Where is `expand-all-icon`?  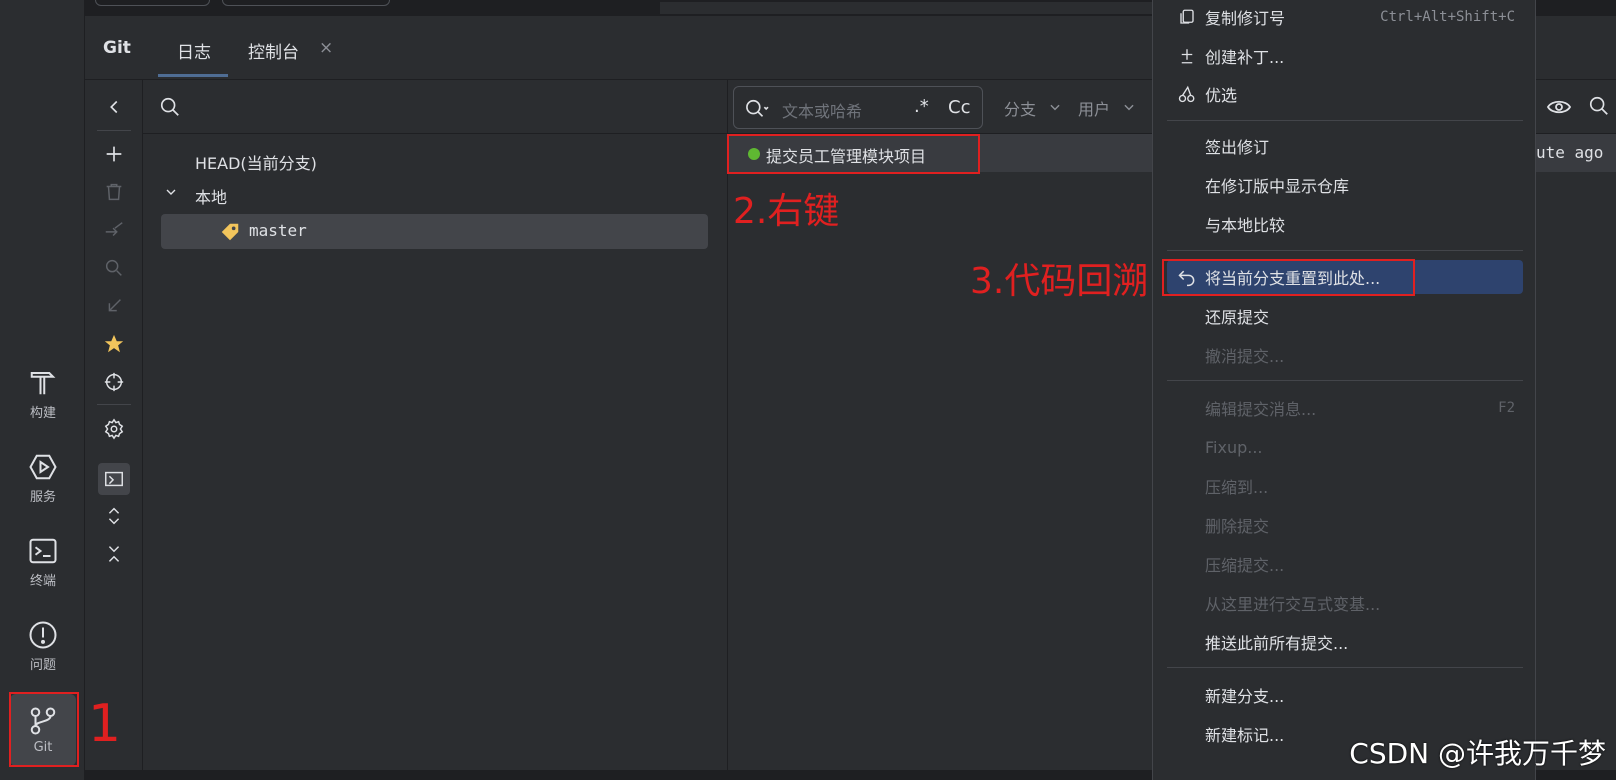
expand-all-icon is located at coordinates (114, 516).